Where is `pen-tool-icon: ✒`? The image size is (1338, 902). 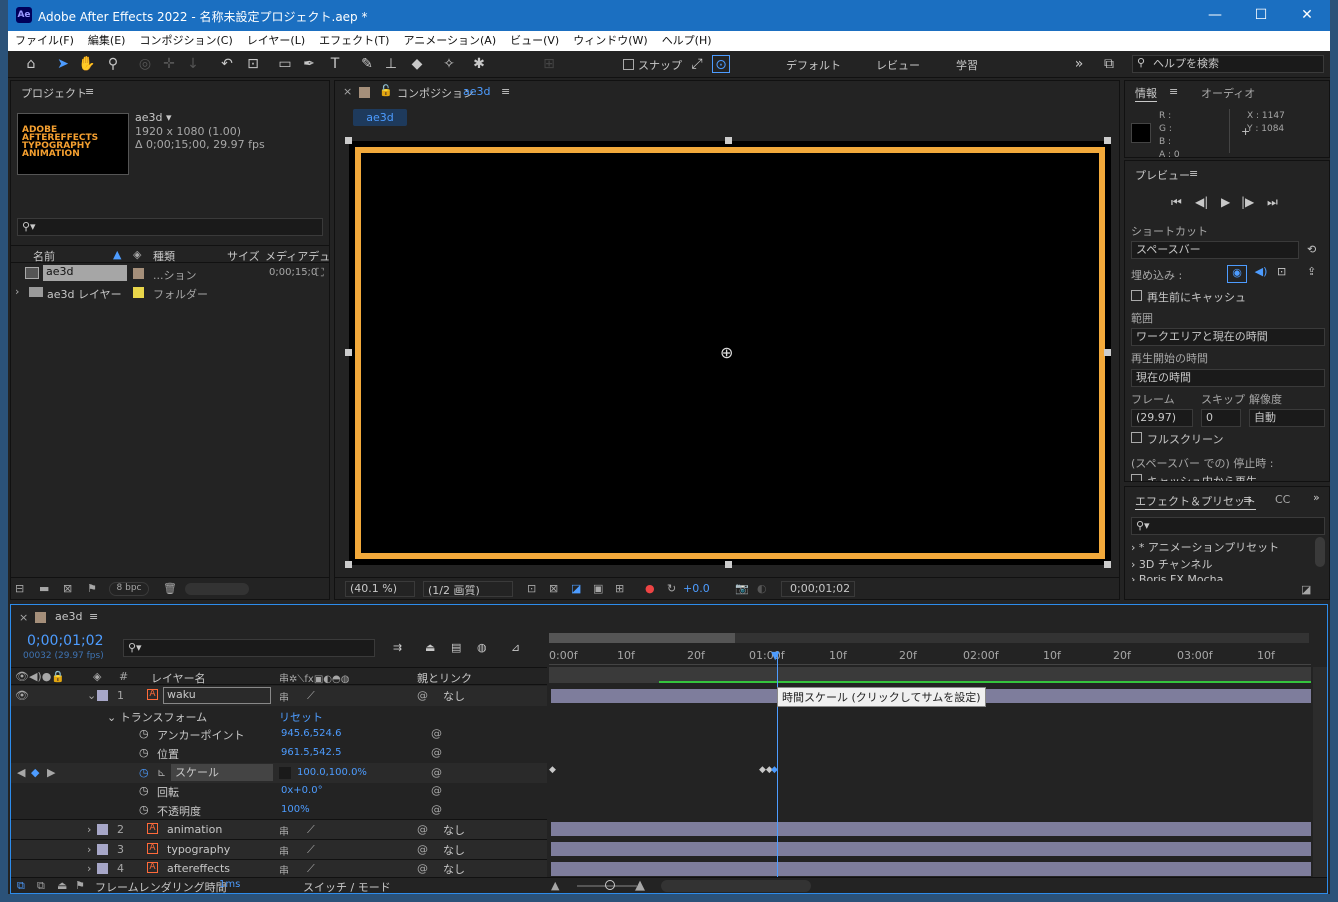
pen-tool-icon: ✒ is located at coordinates (309, 64).